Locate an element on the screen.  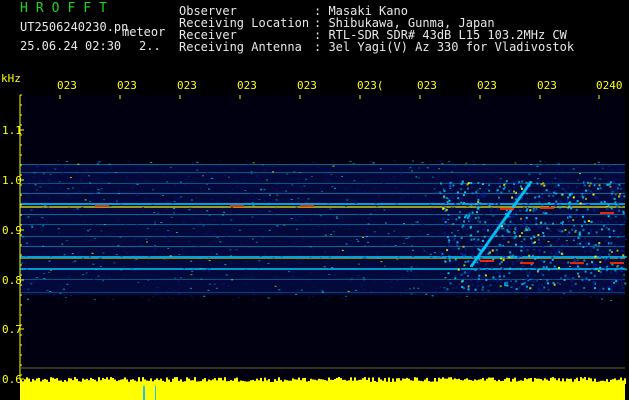
file-name: UT2506240230.pn is located at coordinates (74, 27).